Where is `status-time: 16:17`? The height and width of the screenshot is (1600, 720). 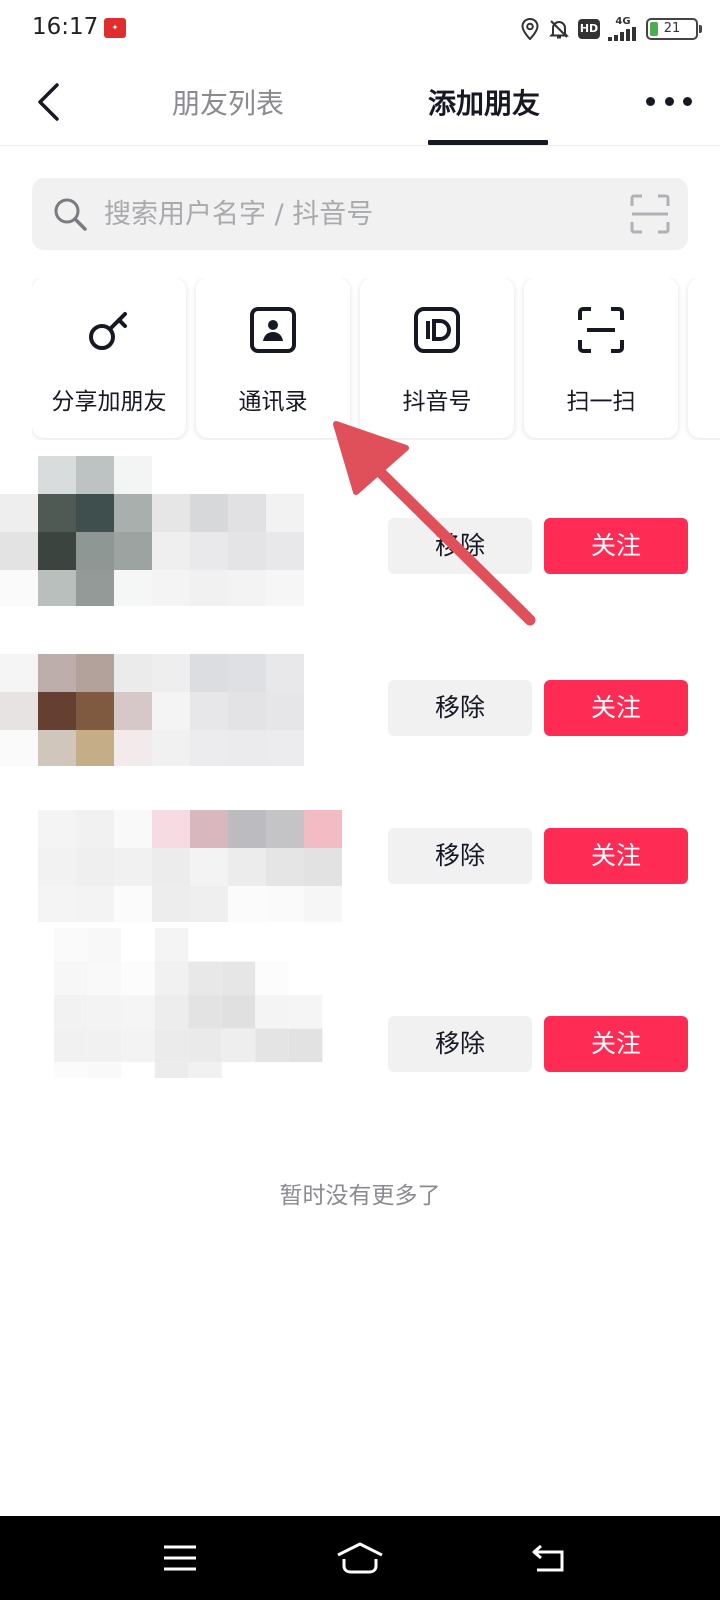
status-time: 16:17 is located at coordinates (65, 27).